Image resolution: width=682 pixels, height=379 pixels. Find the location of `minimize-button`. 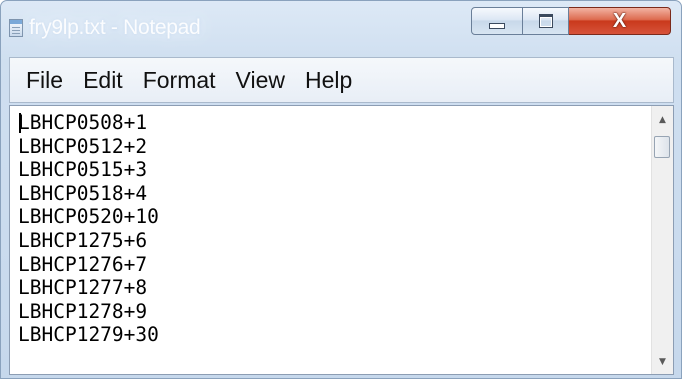

minimize-button is located at coordinates (497, 21).